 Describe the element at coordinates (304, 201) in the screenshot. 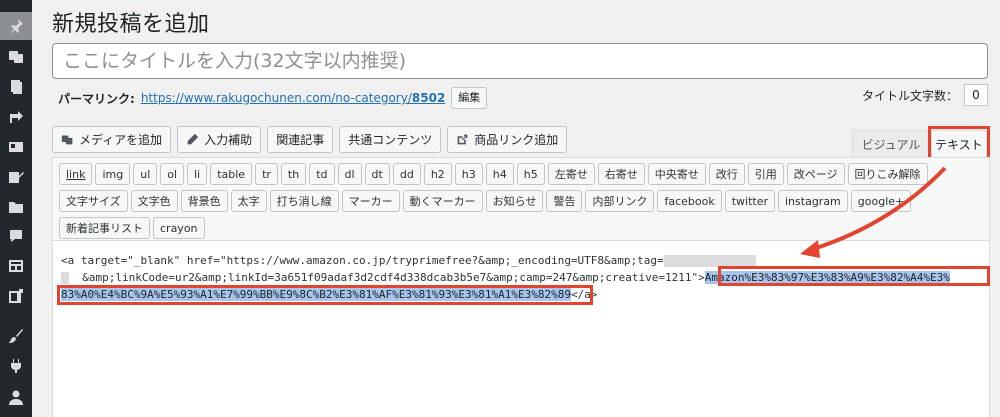

I see `qt-button-row2-4: 打ち消し線` at that location.